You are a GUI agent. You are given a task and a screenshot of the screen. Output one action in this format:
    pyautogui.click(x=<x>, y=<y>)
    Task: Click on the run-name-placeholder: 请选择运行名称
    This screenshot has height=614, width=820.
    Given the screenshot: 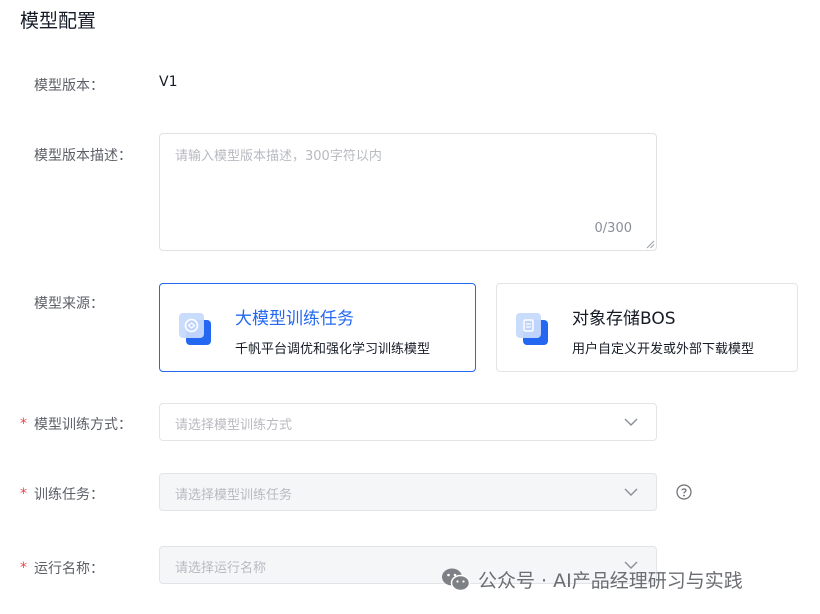 What is the action you would take?
    pyautogui.click(x=221, y=568)
    